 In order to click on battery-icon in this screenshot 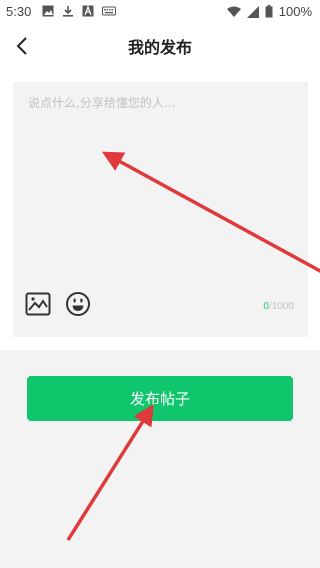, I will do `click(269, 11)`.